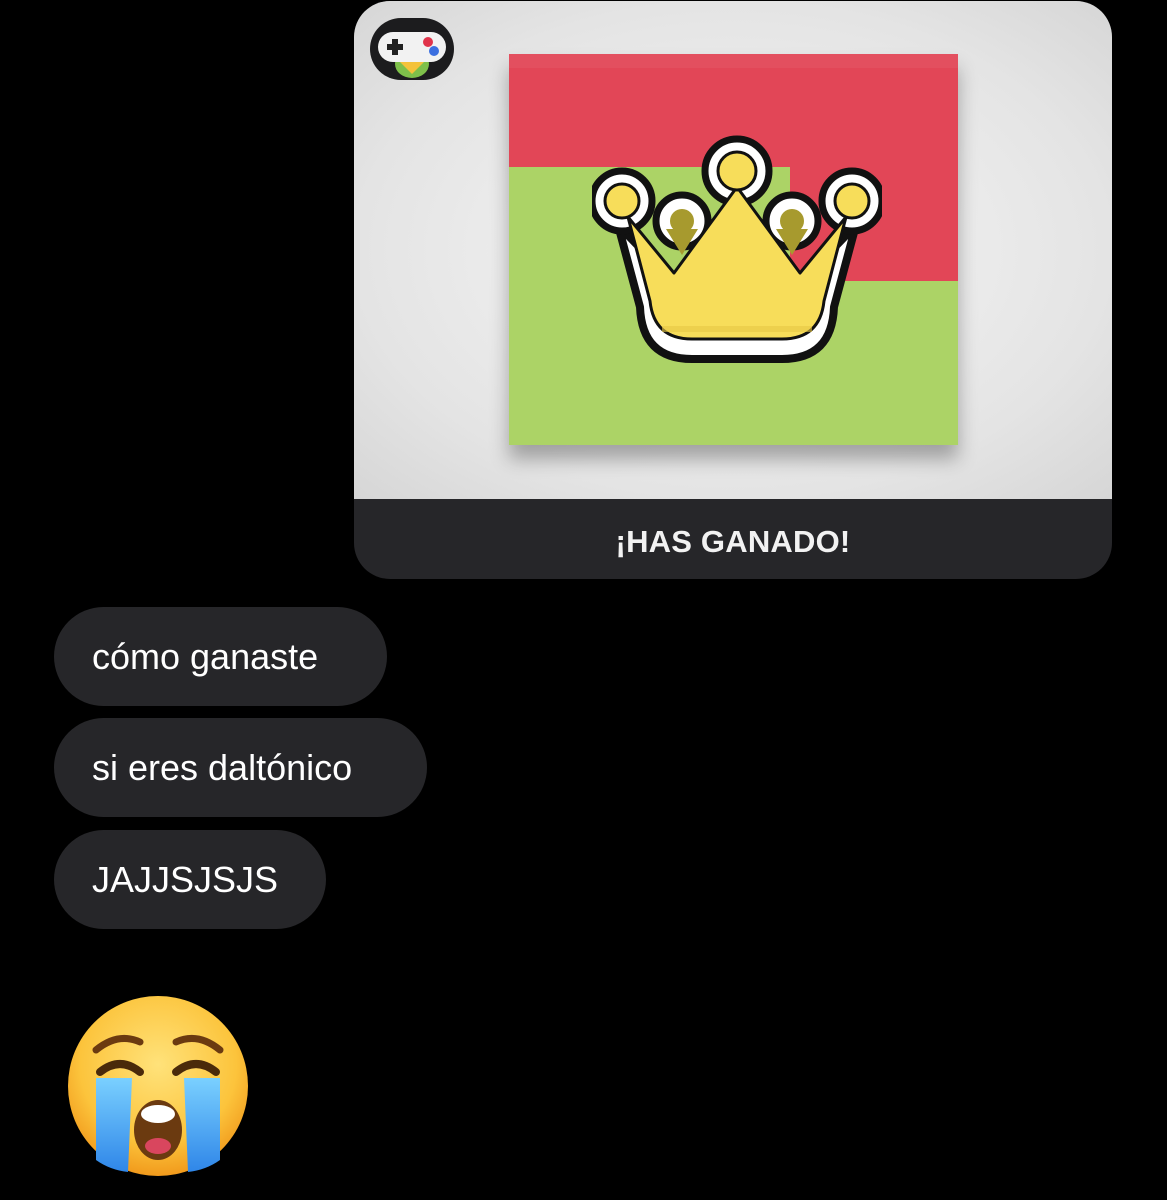 Image resolution: width=1167 pixels, height=1200 pixels. Describe the element at coordinates (190, 879) in the screenshot. I see `message-bubble: JAJJSJSJS` at that location.